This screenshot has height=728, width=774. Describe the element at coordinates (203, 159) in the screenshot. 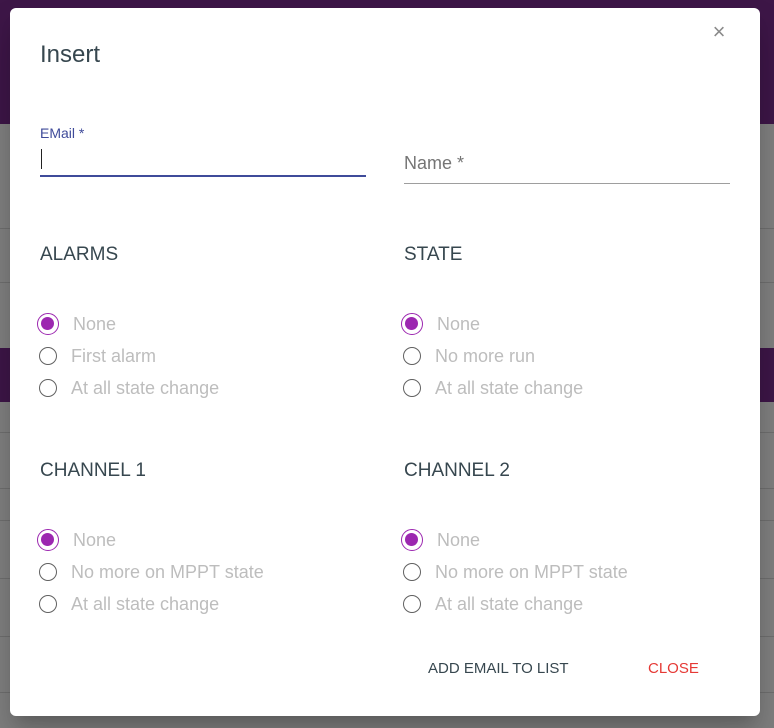

I see `email-input` at that location.